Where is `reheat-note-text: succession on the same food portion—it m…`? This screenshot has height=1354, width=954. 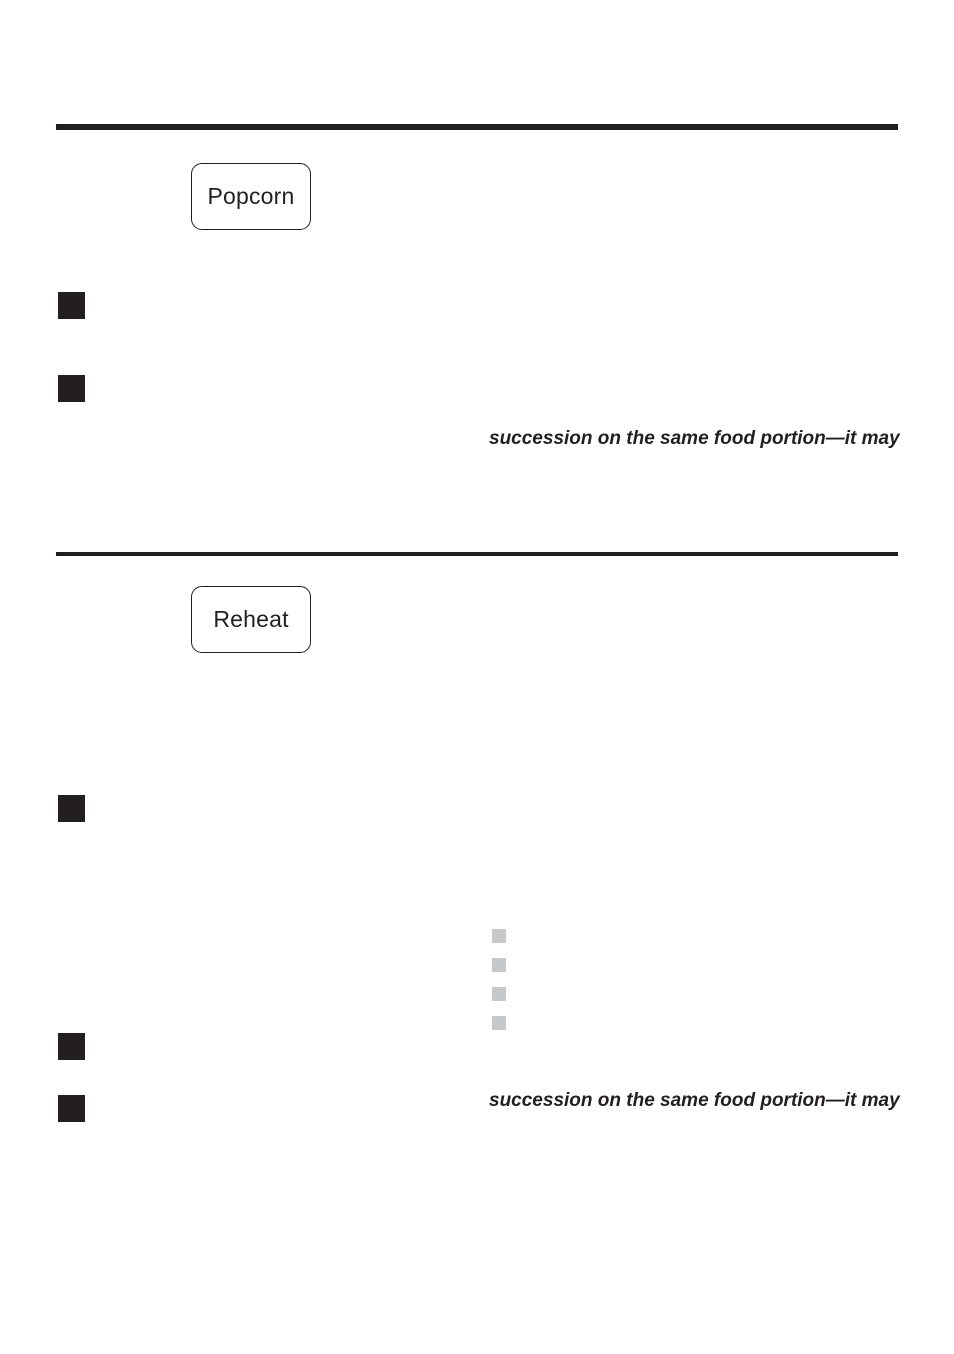
reheat-note-text: succession on the same food portion—it m… is located at coordinates (694, 1100).